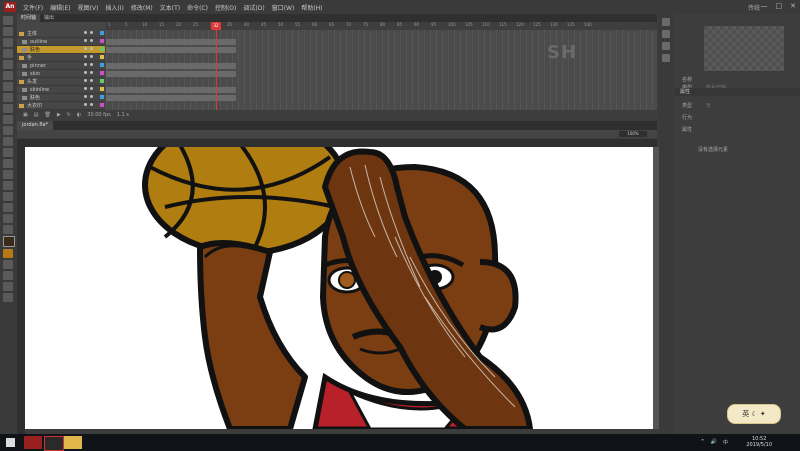 The image size is (800, 451). Describe the element at coordinates (61, 42) in the screenshot. I see `layer-row: outline` at that location.